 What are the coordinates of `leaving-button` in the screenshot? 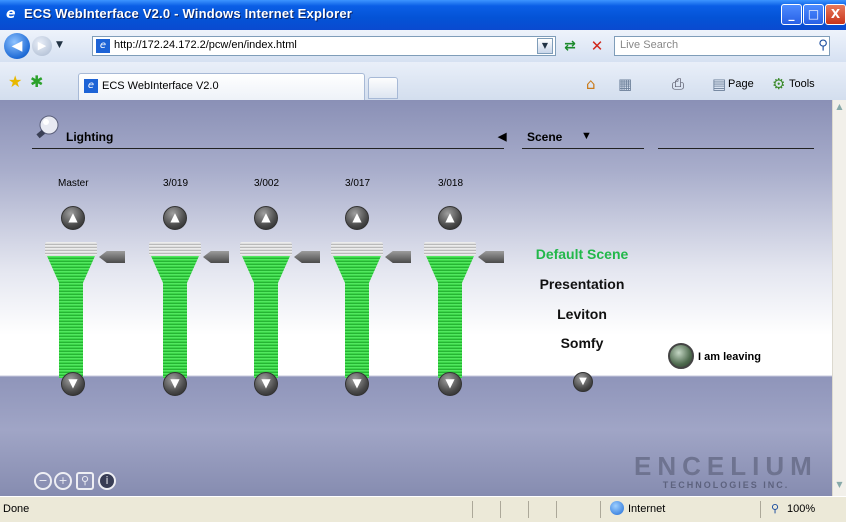 It's located at (681, 356).